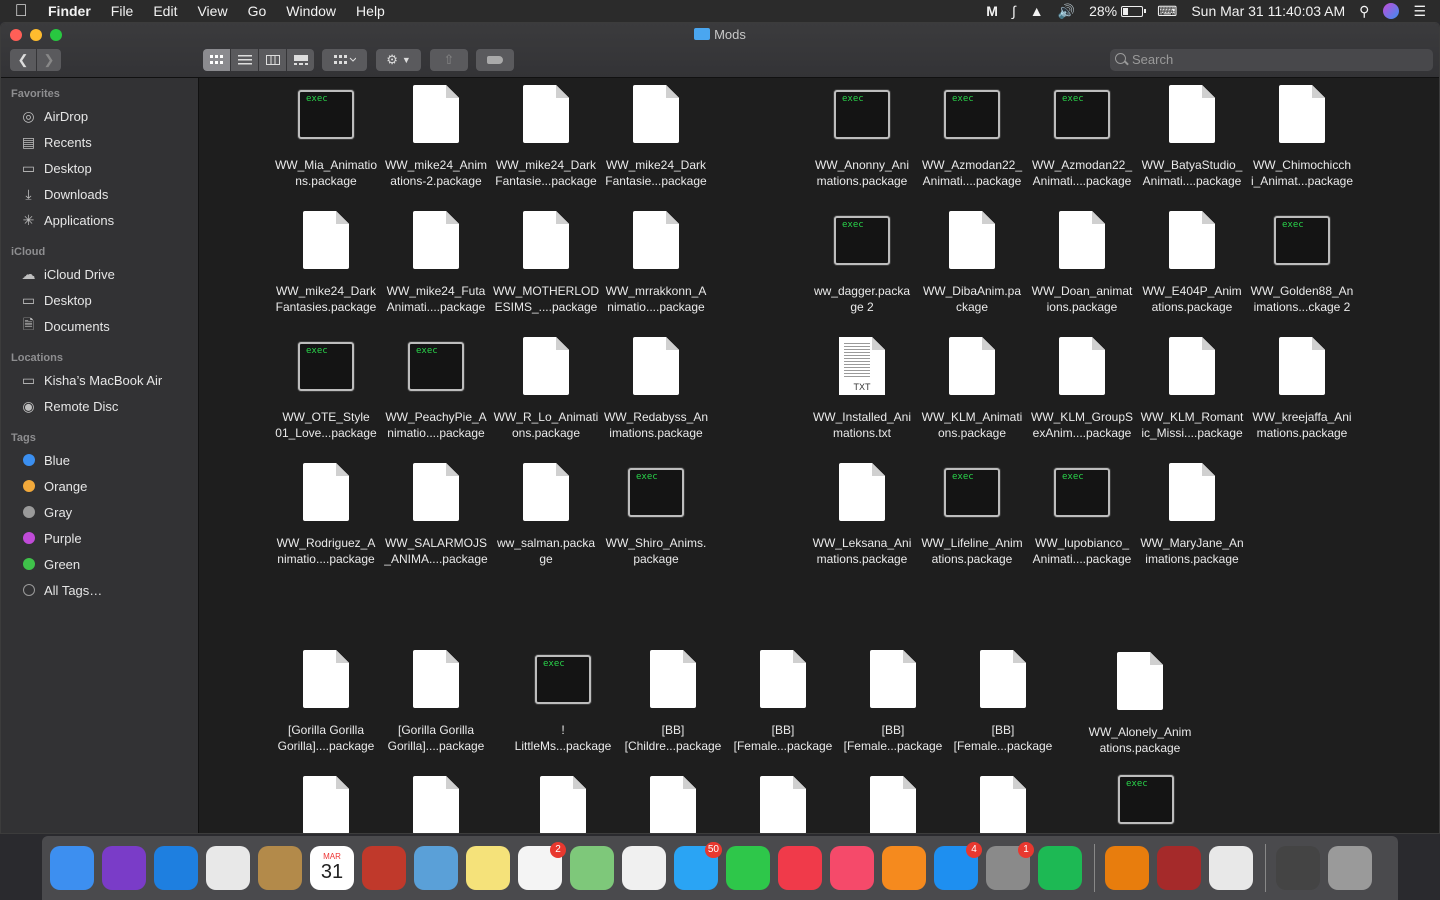 This screenshot has width=1440, height=900. I want to click on file-item: exec WW_Azmodan22_ Animati....package, so click(1082, 137).